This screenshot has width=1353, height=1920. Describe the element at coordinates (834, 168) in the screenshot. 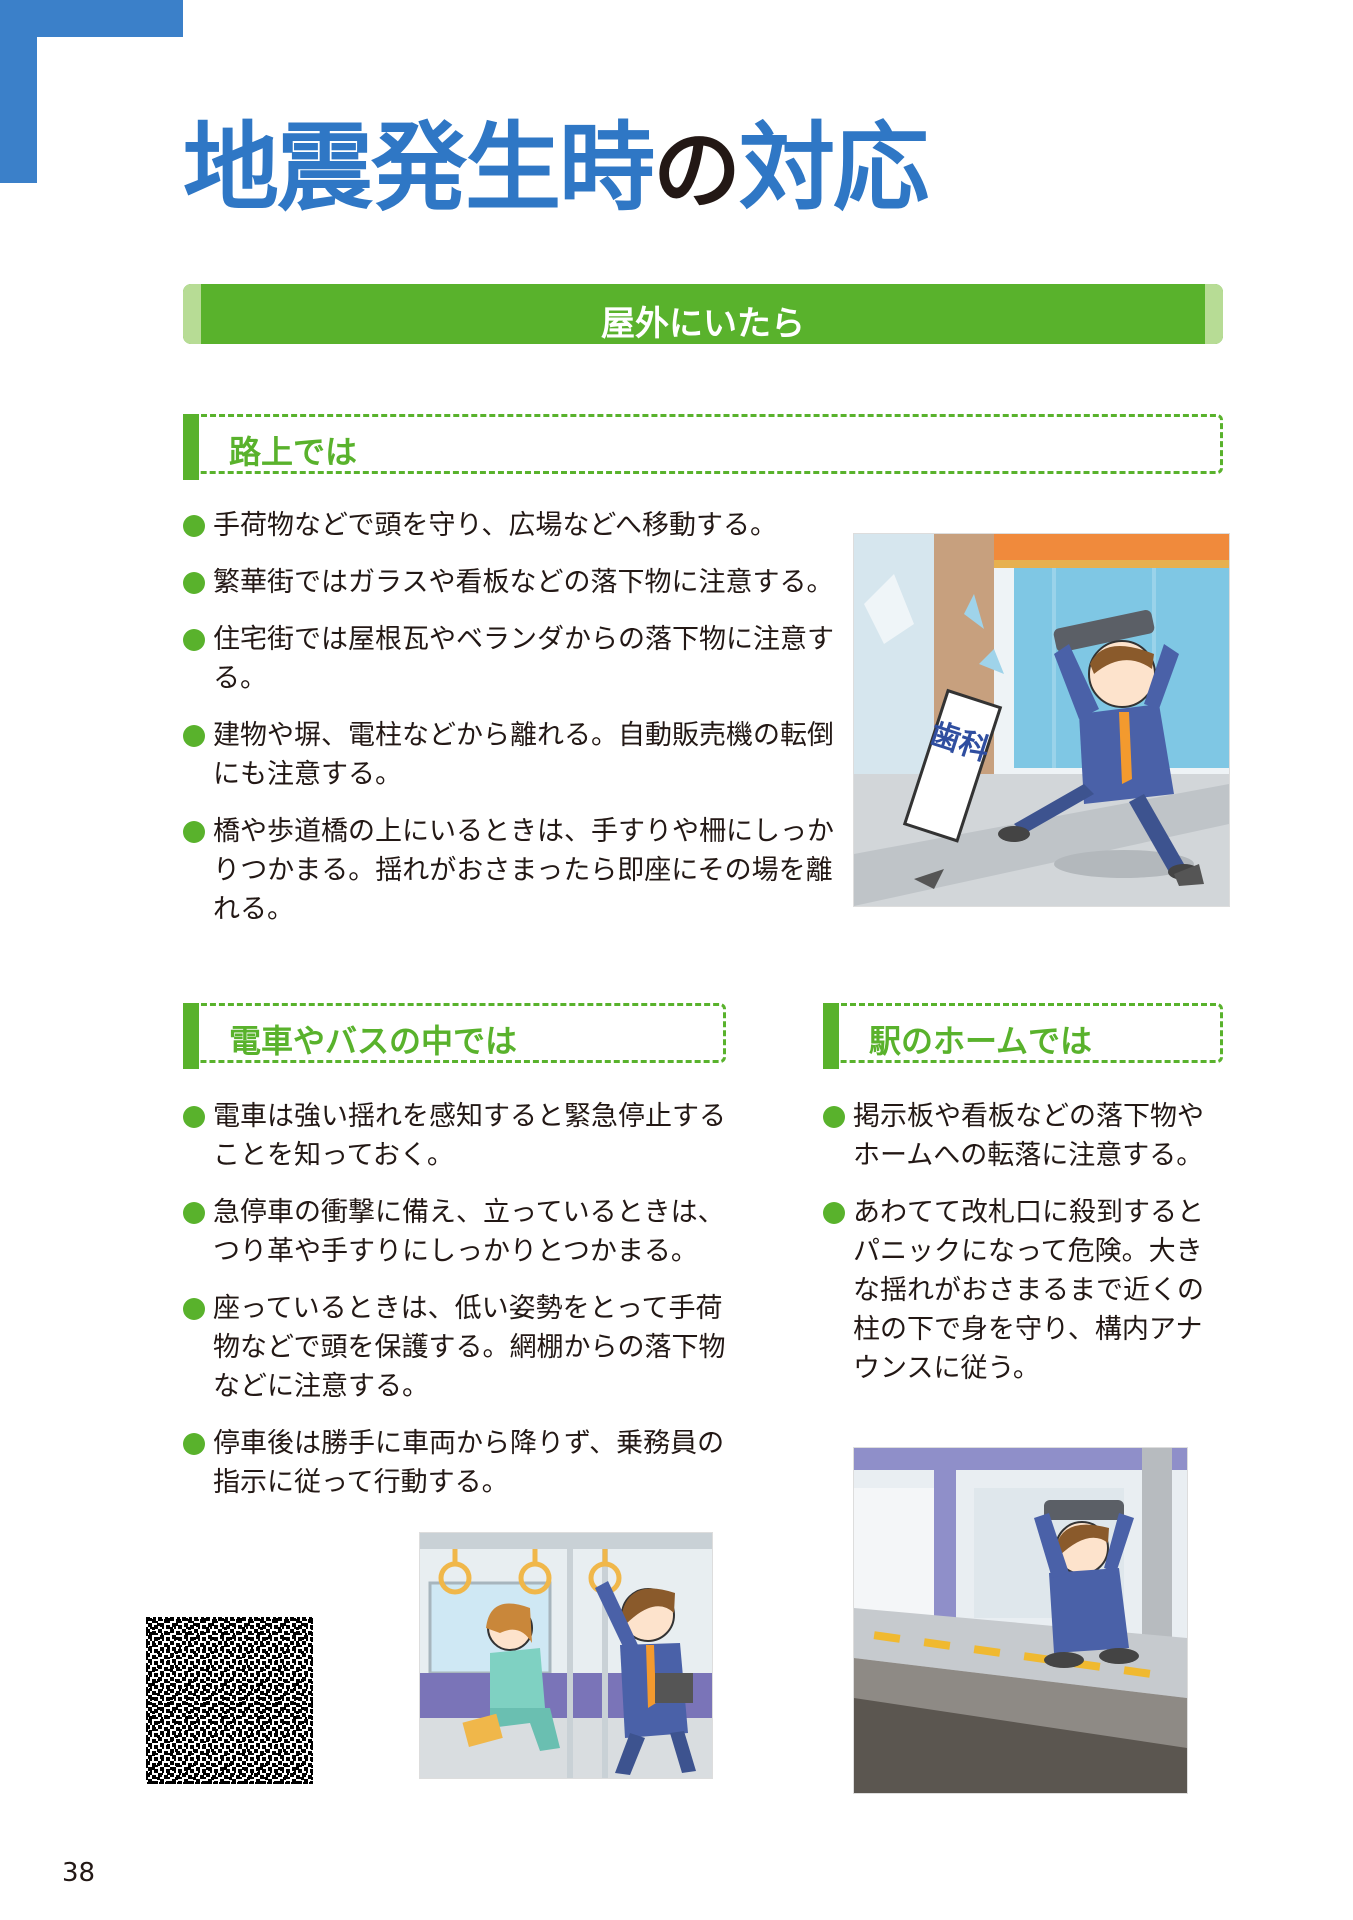

I see `page-title-part3: 対応` at that location.